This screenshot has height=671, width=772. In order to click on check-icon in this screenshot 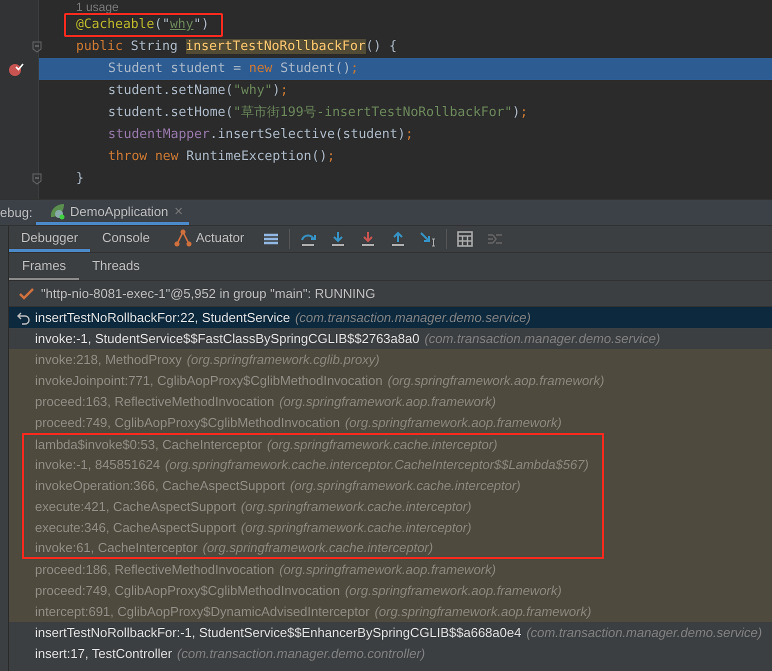, I will do `click(27, 293)`.